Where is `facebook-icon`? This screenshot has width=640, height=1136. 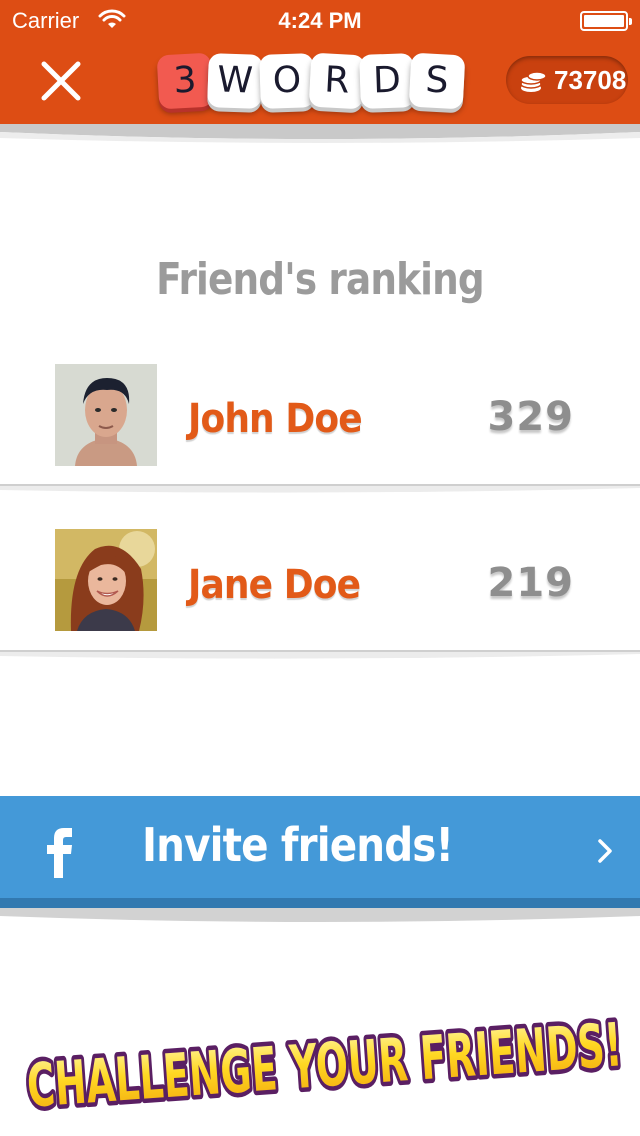
facebook-icon is located at coordinates (59, 853).